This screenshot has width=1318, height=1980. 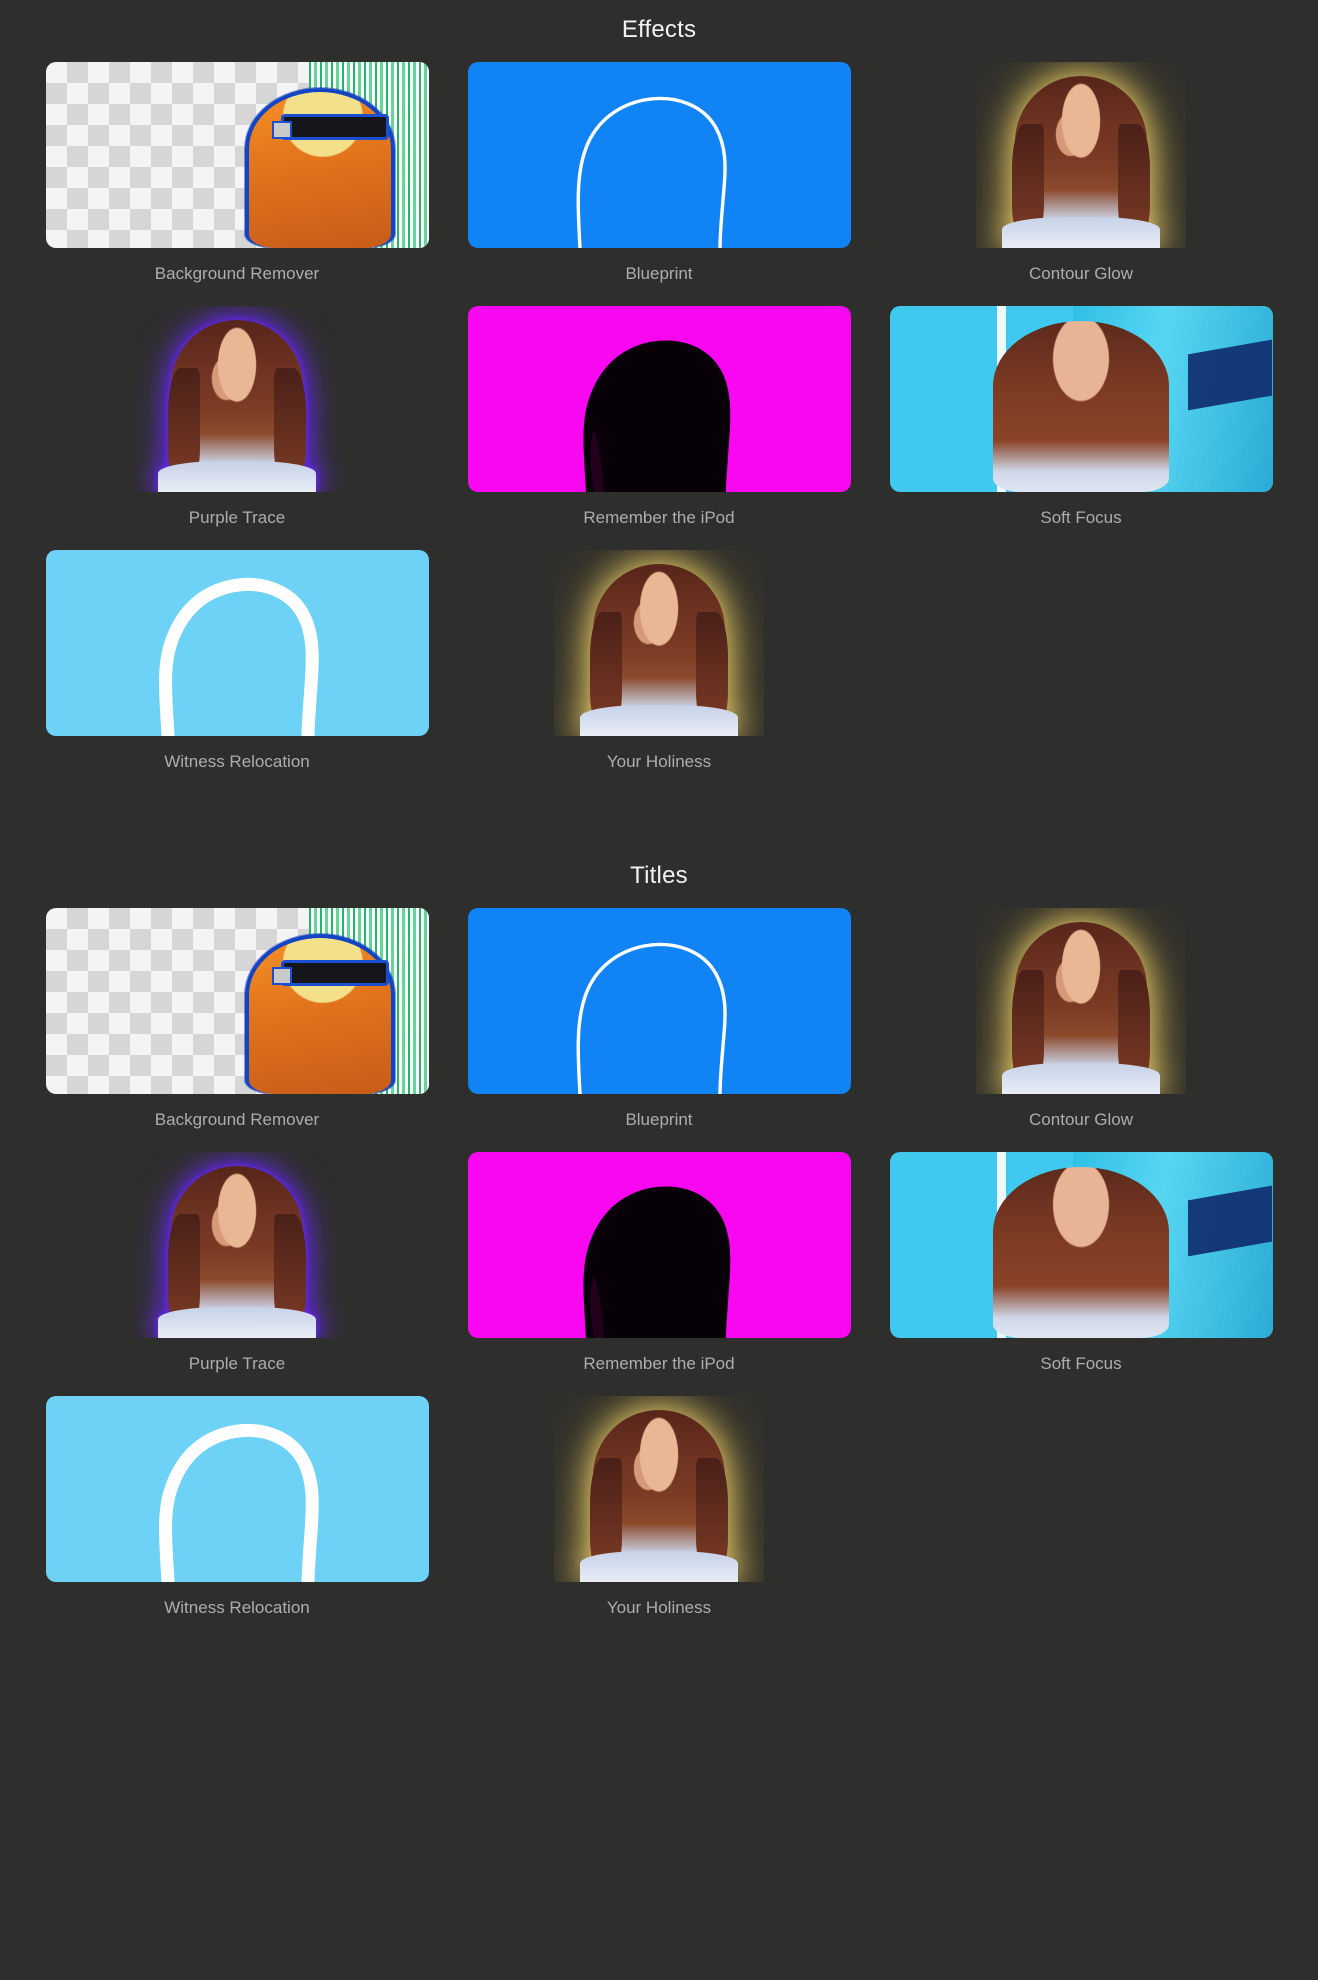 I want to click on section-heading-effects: Effects, so click(x=659, y=29).